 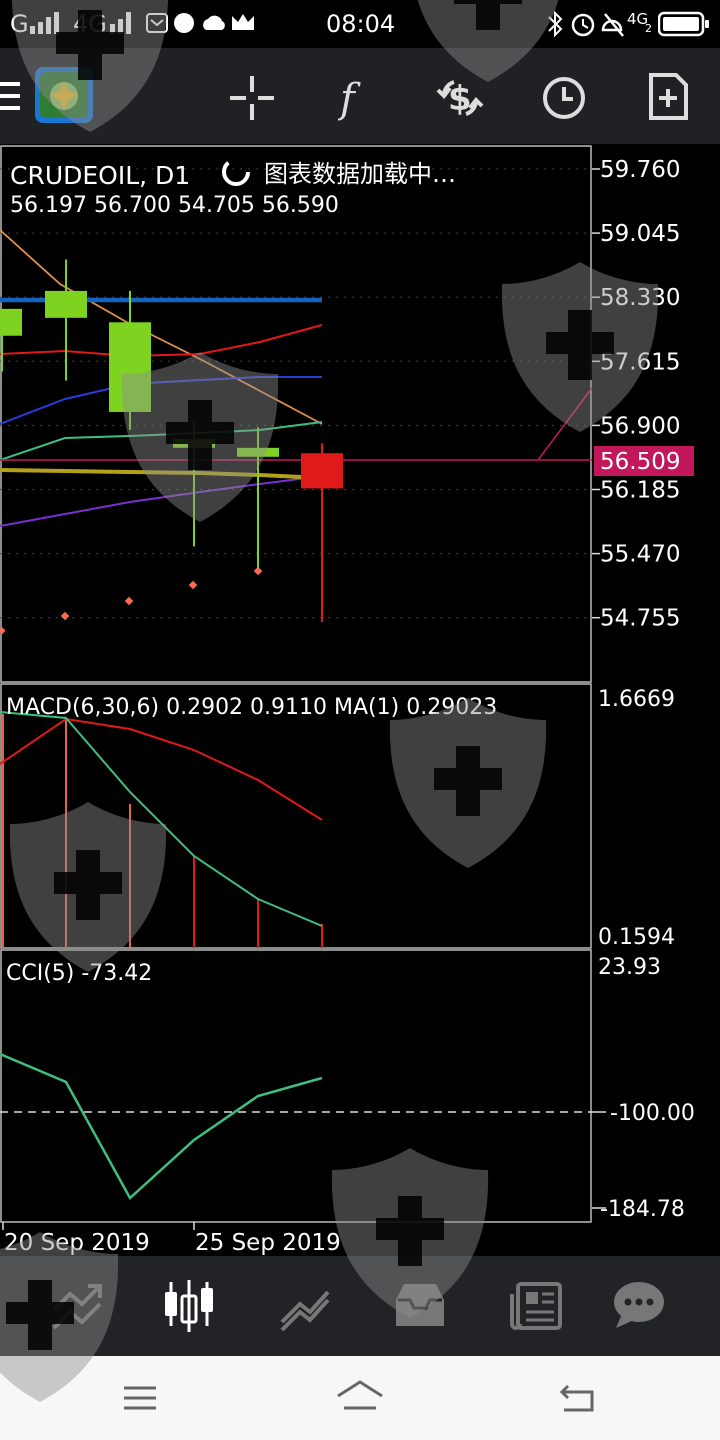 What do you see at coordinates (640, 426) in the screenshot?
I see `price-tick-label: 56.900` at bounding box center [640, 426].